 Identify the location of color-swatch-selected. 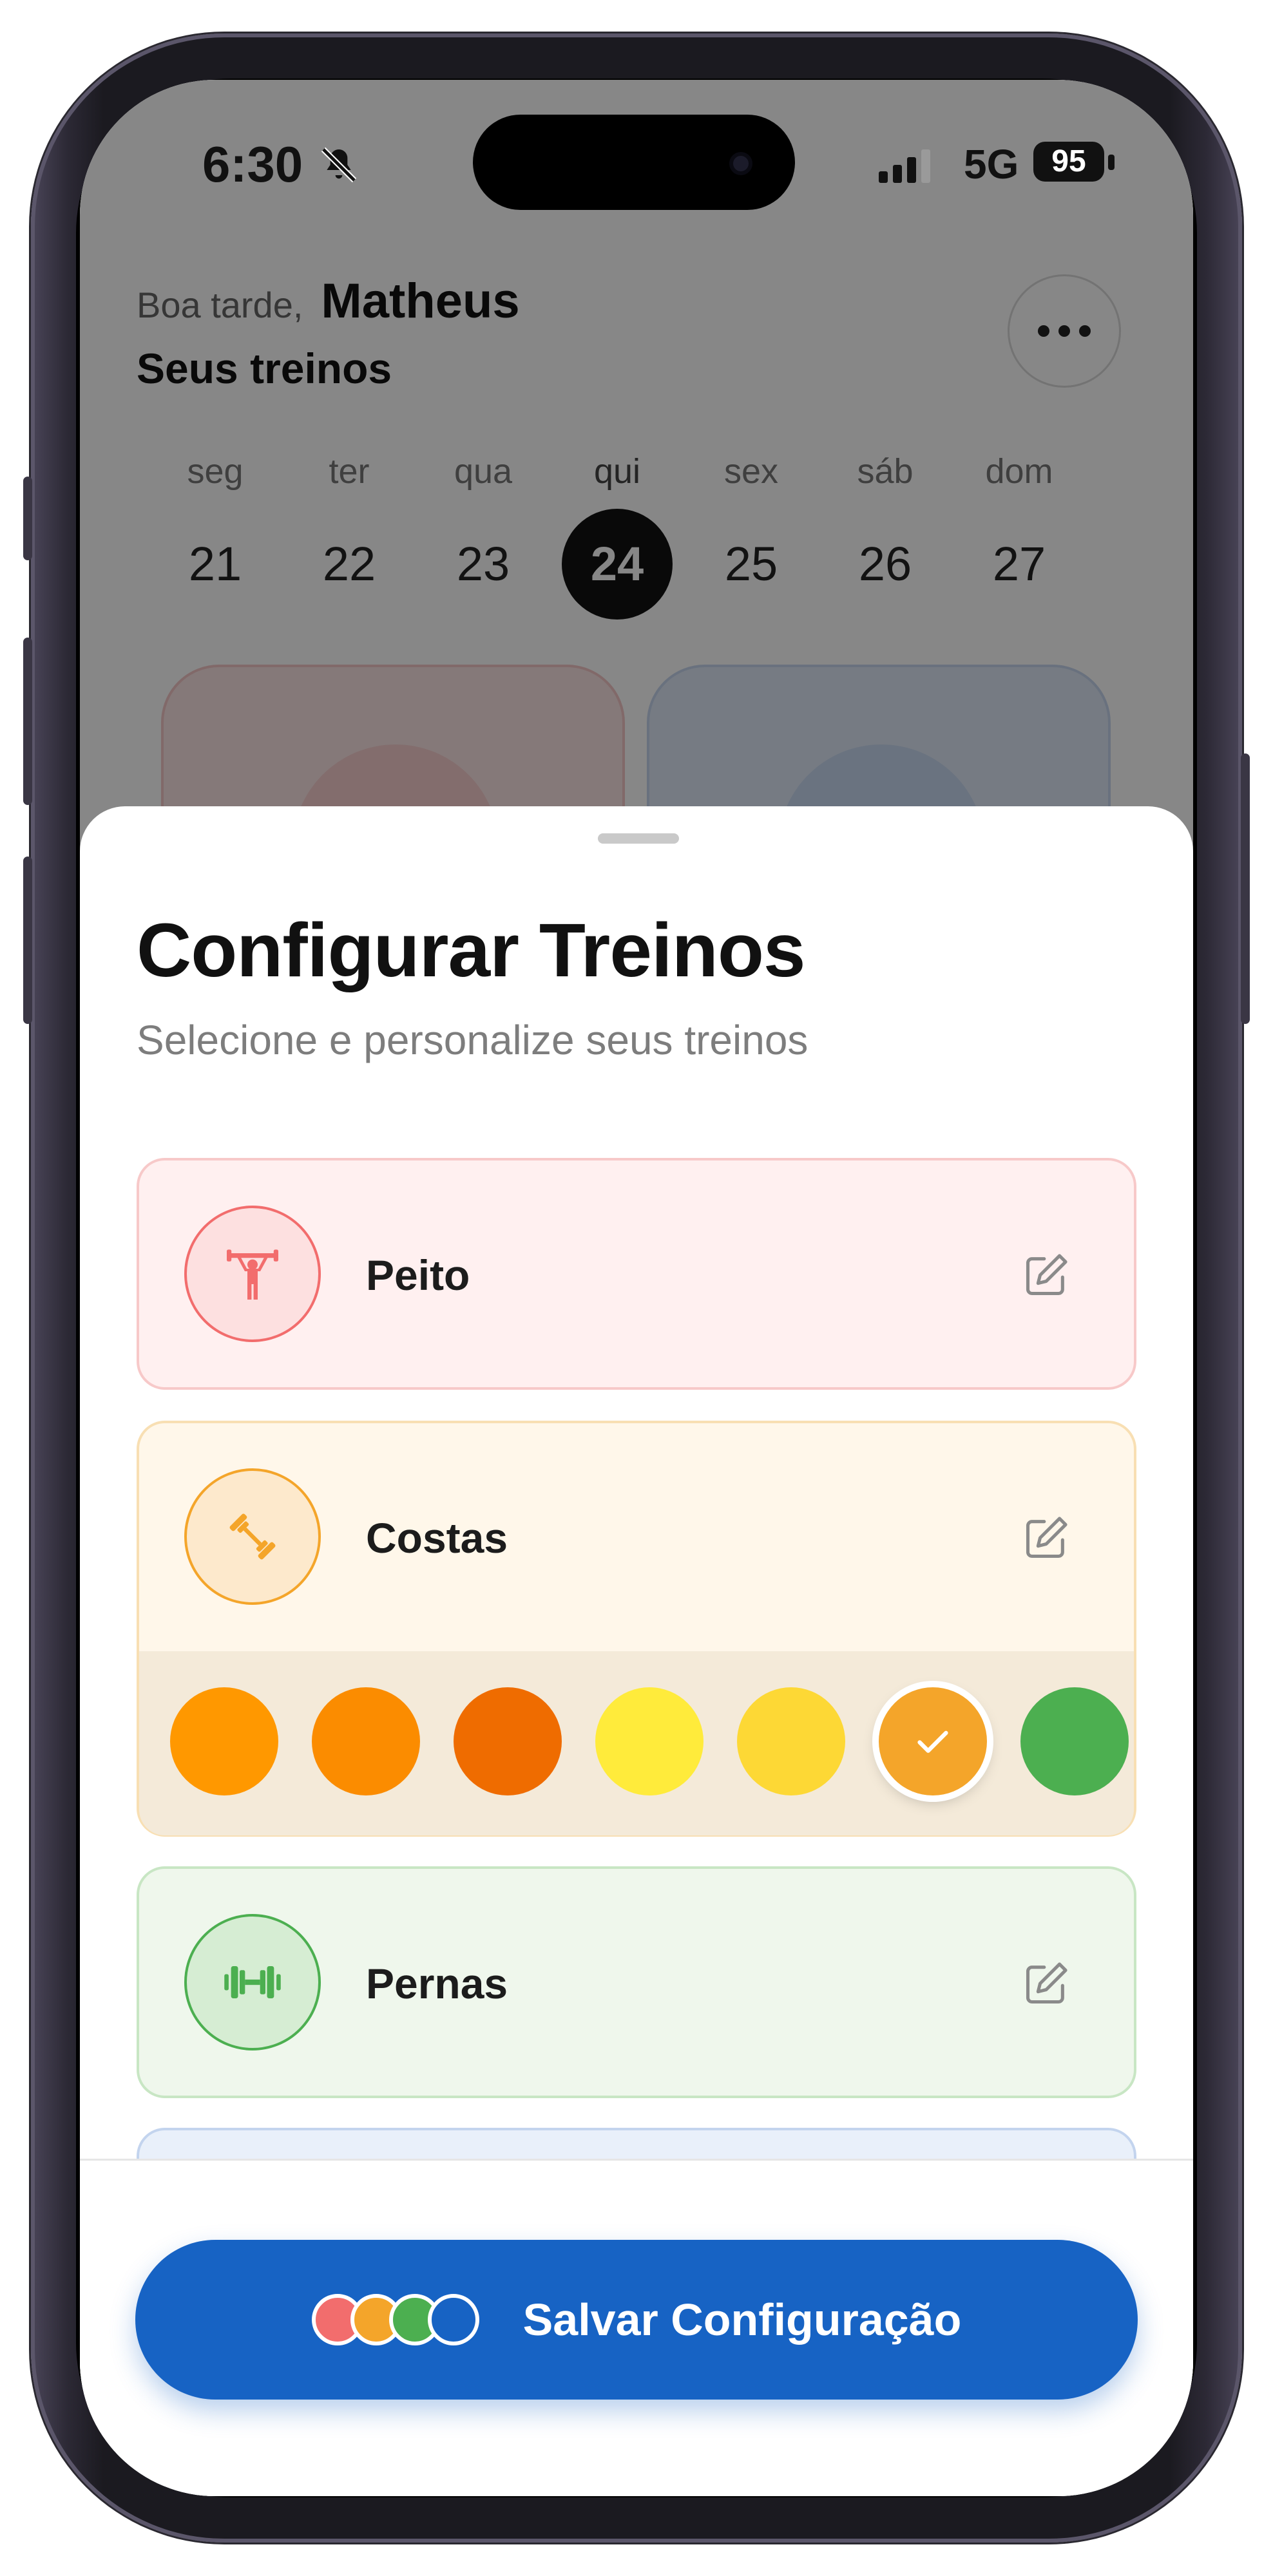
(933, 1741).